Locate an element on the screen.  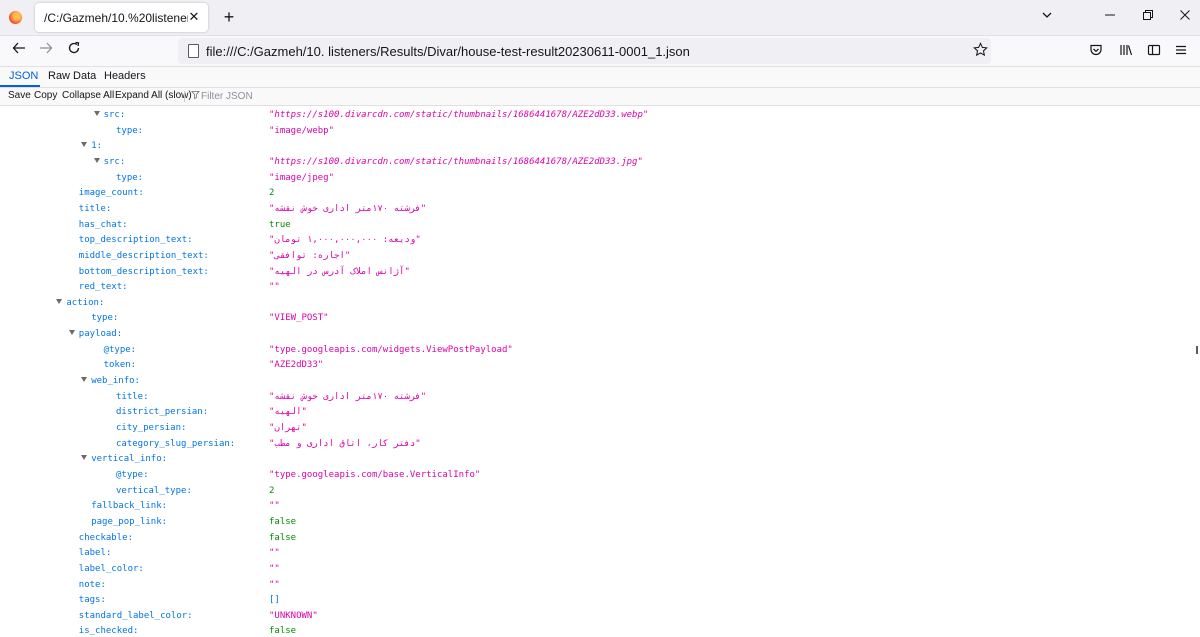
json-row: type: "VIEW_POST" is located at coordinates (597, 318).